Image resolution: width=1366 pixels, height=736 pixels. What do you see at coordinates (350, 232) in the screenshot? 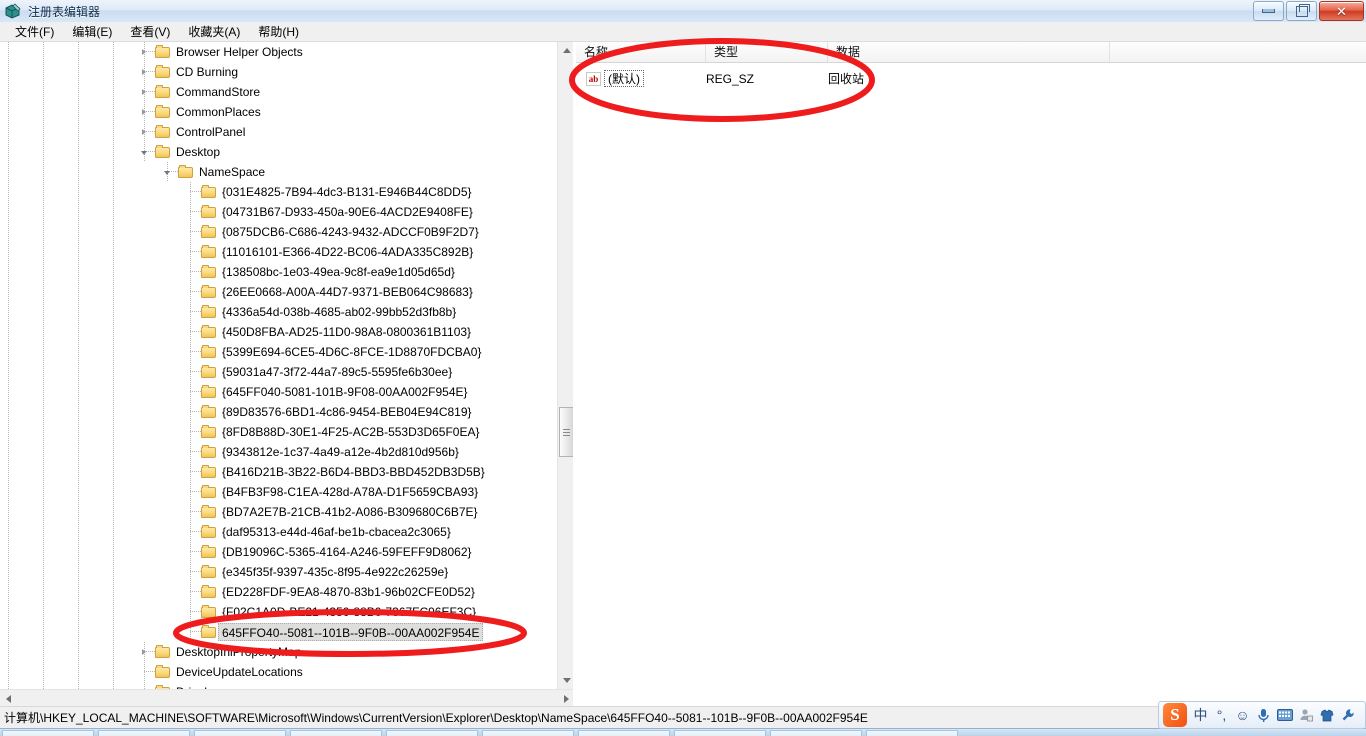
I see `tree-item-label: {0875DCB6-C686-4243-9432-ADCCF0B9F2D7}` at bounding box center [350, 232].